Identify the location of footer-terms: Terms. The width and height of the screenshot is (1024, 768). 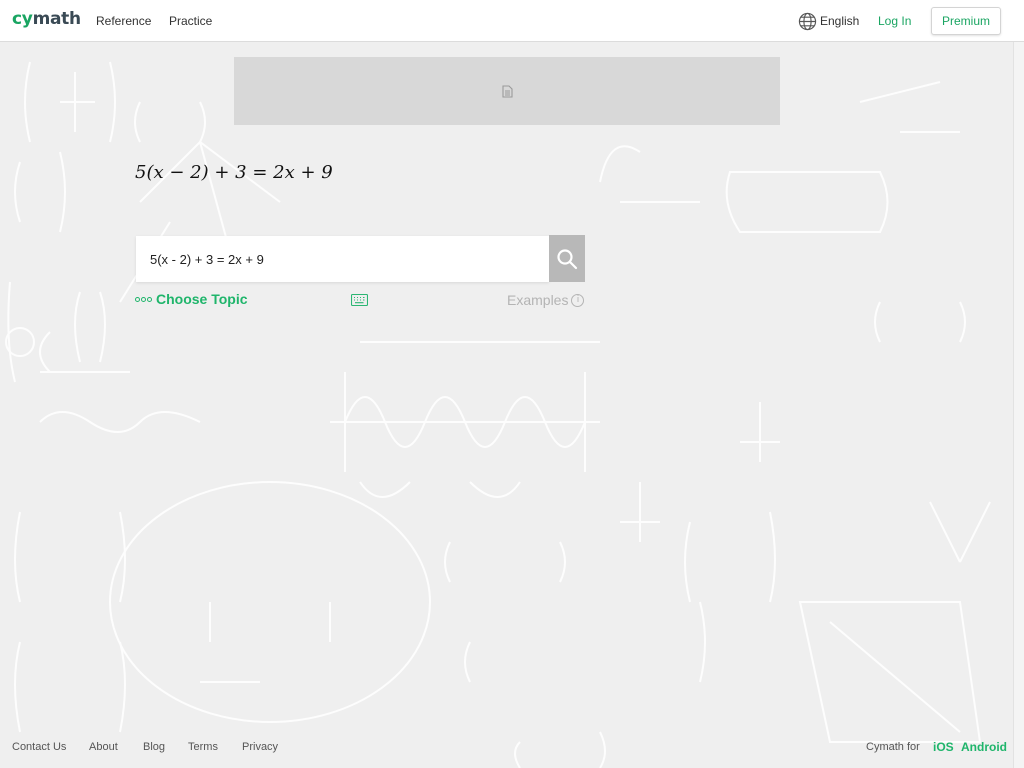
(203, 747).